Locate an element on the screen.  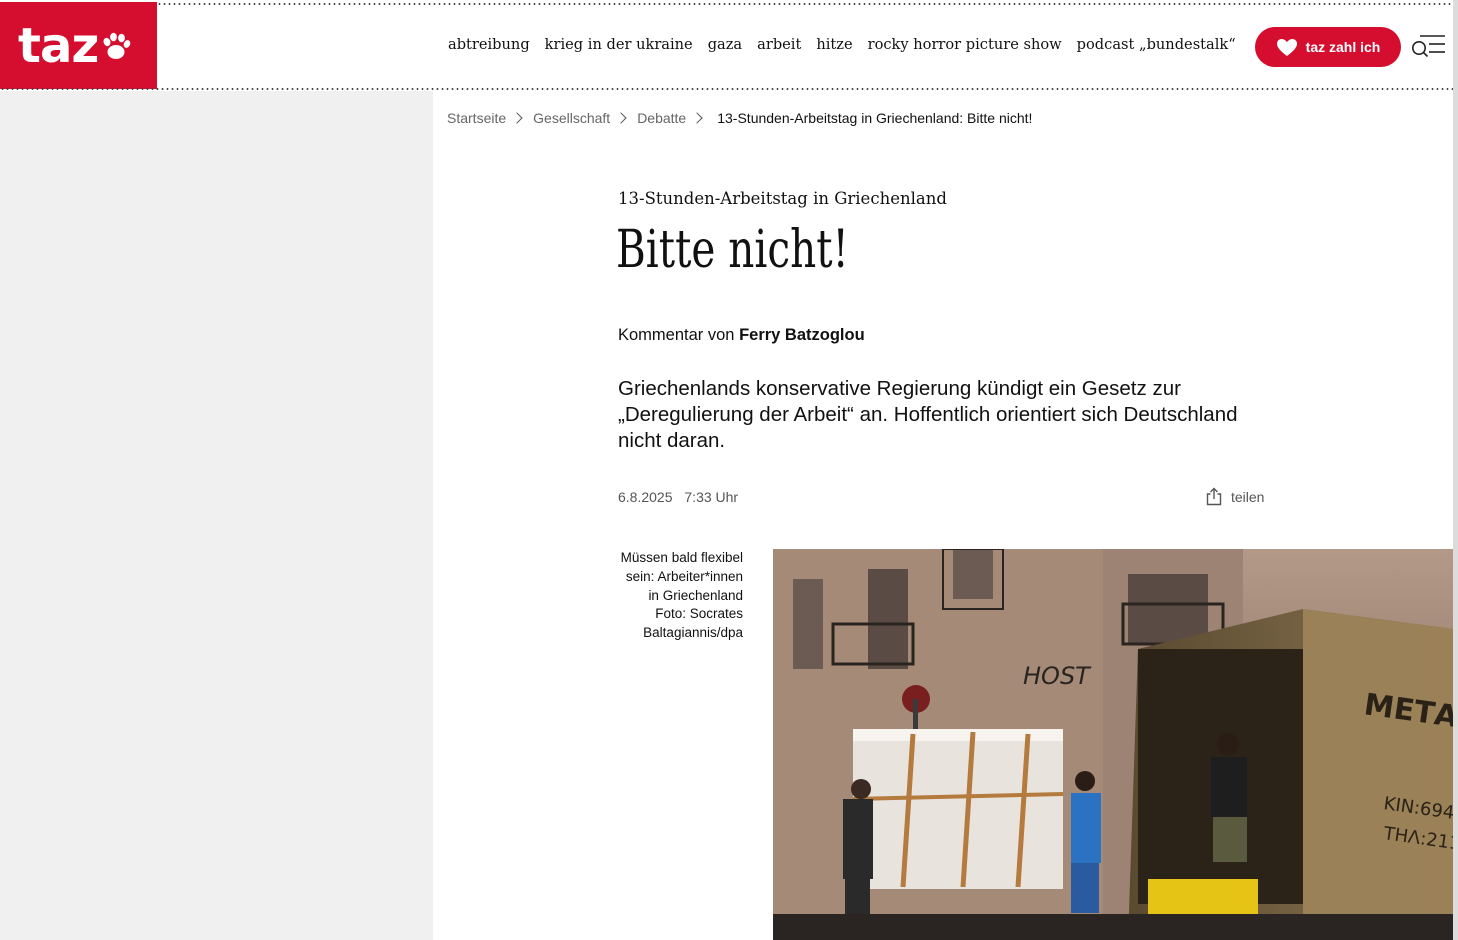
caption-line: in Griechenland is located at coordinates (695, 595).